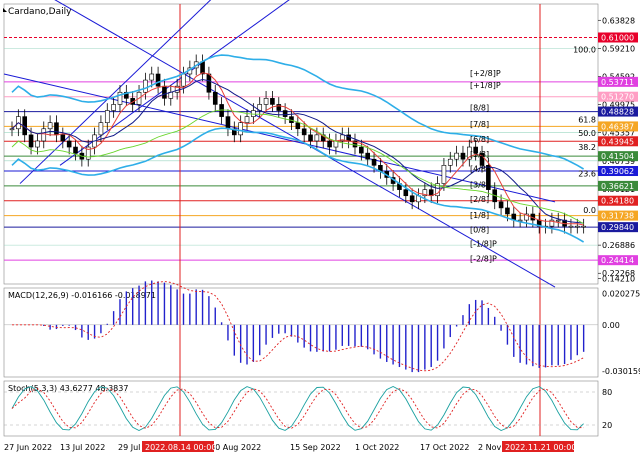 The height and width of the screenshot is (457, 640). I want to click on fib-label: 0.0, so click(589, 210).